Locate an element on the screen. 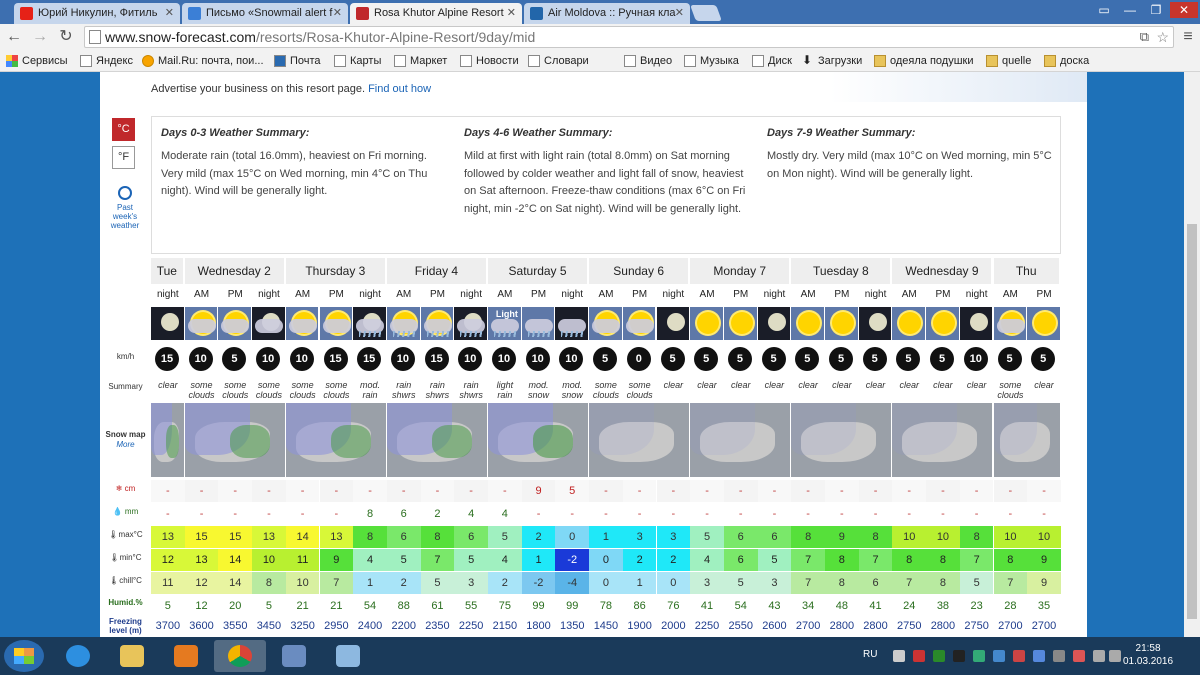  taskbar-ie is located at coordinates (78, 656).